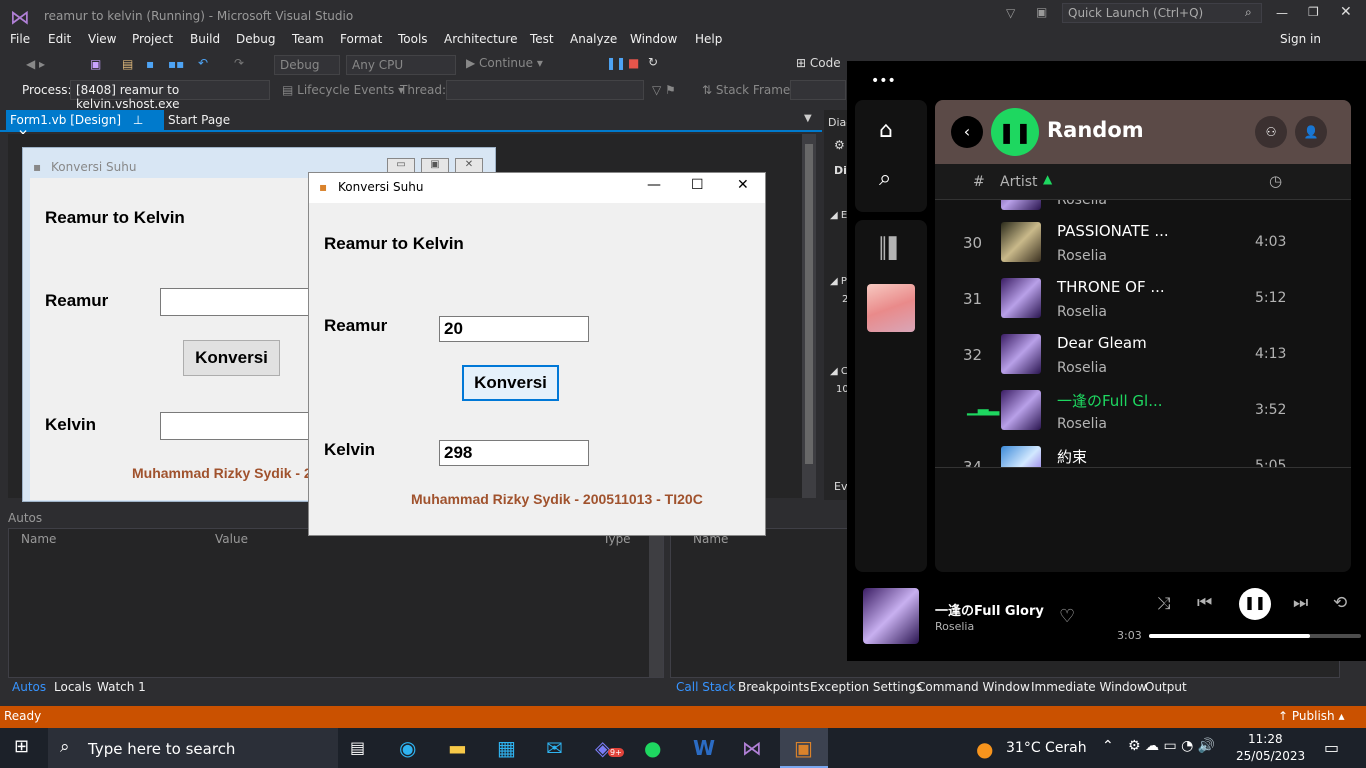  What do you see at coordinates (1313, 12) in the screenshot?
I see `restore-icon: ❐` at bounding box center [1313, 12].